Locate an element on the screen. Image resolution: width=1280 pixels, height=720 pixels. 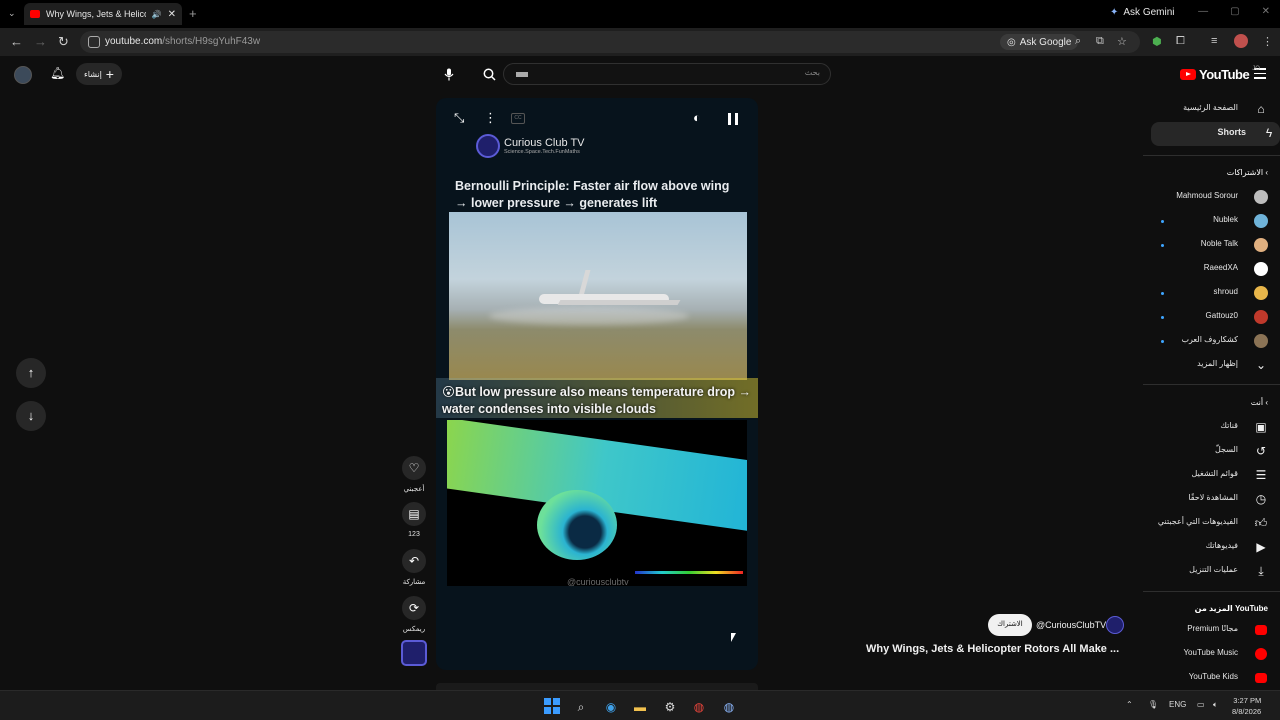
search-input: بحث is located at coordinates (667, 74).